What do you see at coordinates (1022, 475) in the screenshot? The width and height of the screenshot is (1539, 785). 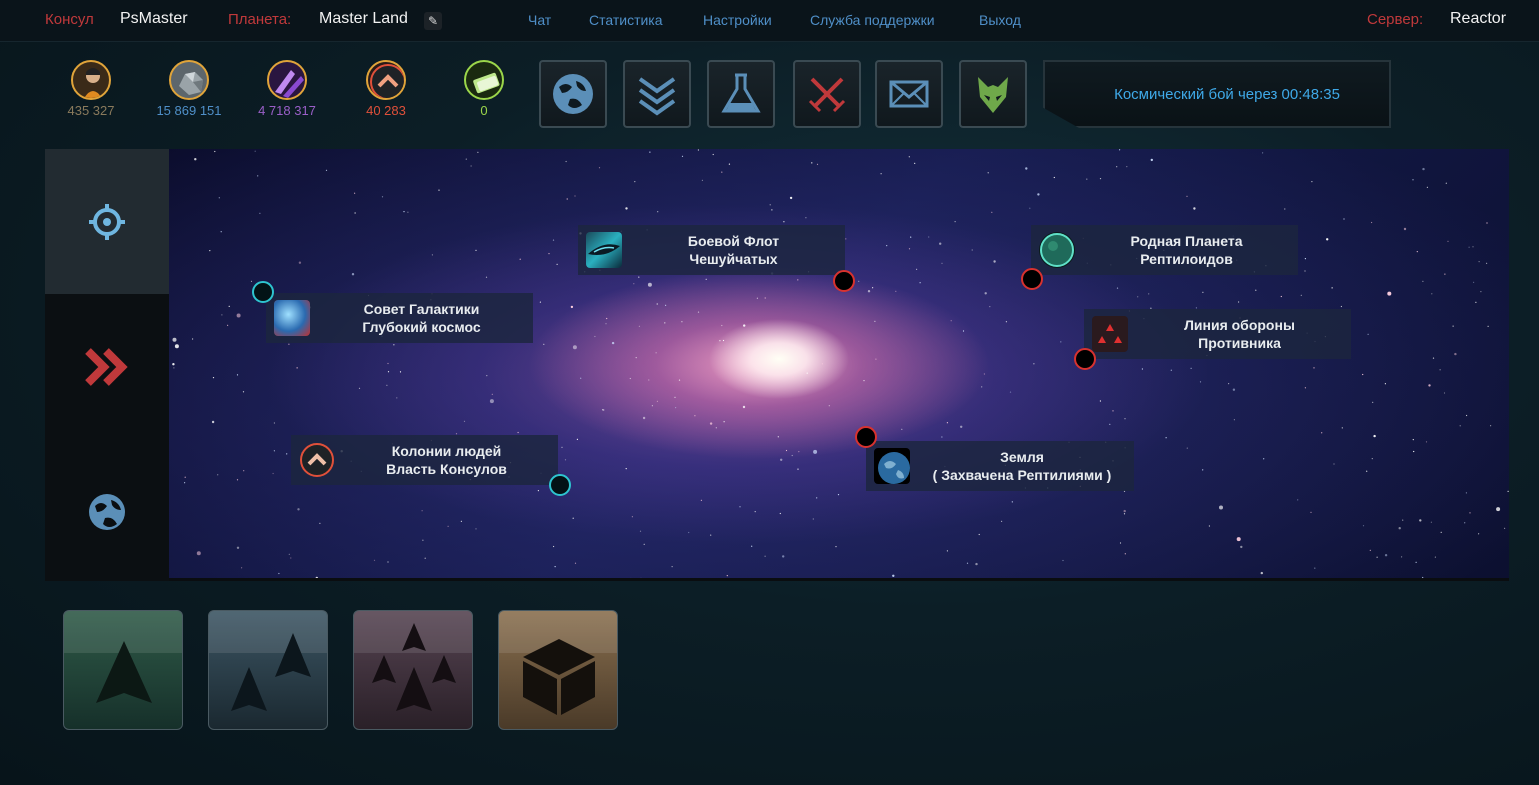 I see `location-subtitle: ( Захвачена Рептилиями )` at bounding box center [1022, 475].